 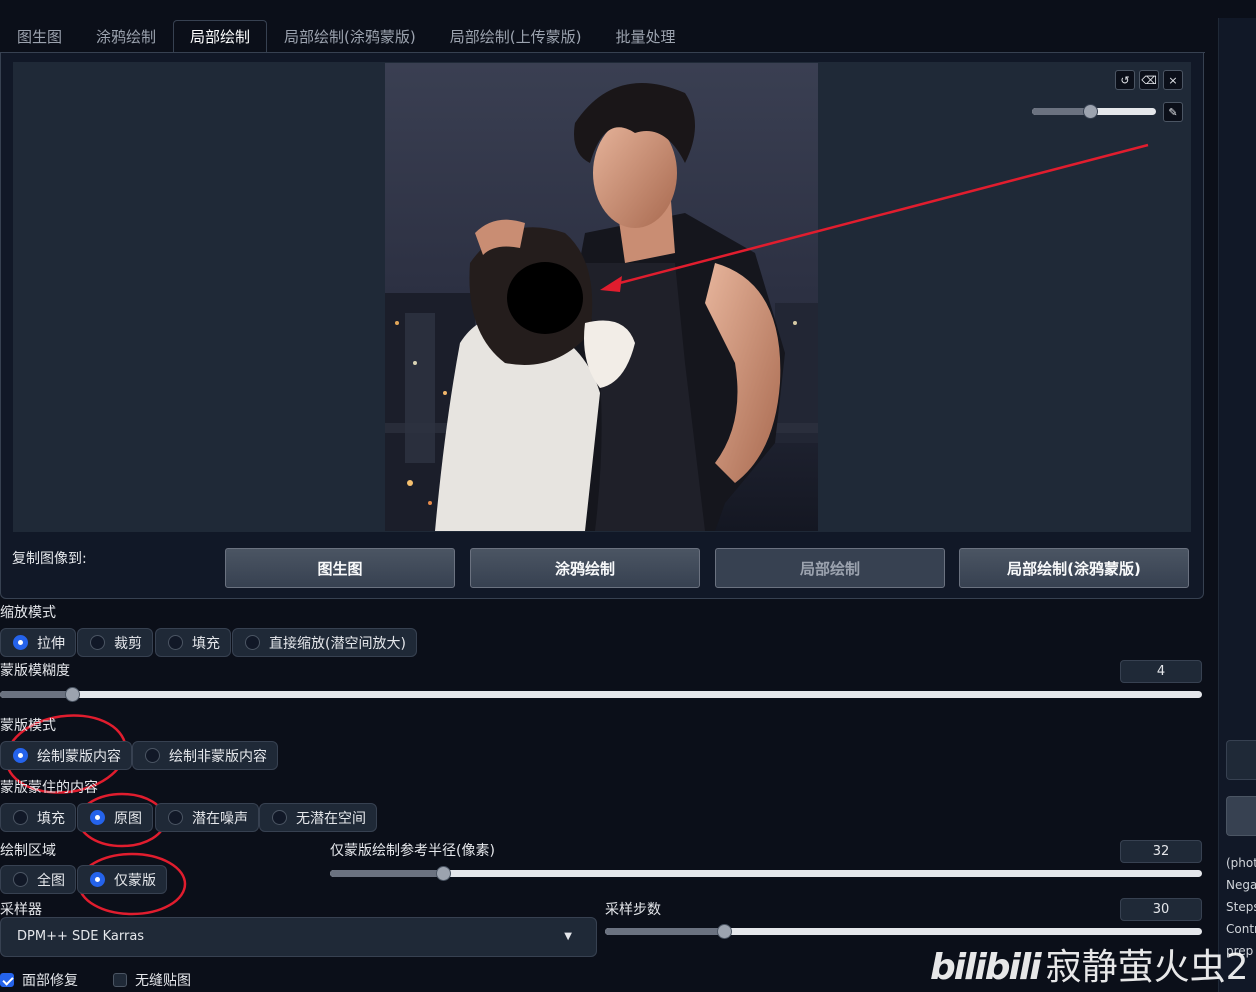 What do you see at coordinates (1241, 929) in the screenshot?
I see `right-panel-text: Contr` at bounding box center [1241, 929].